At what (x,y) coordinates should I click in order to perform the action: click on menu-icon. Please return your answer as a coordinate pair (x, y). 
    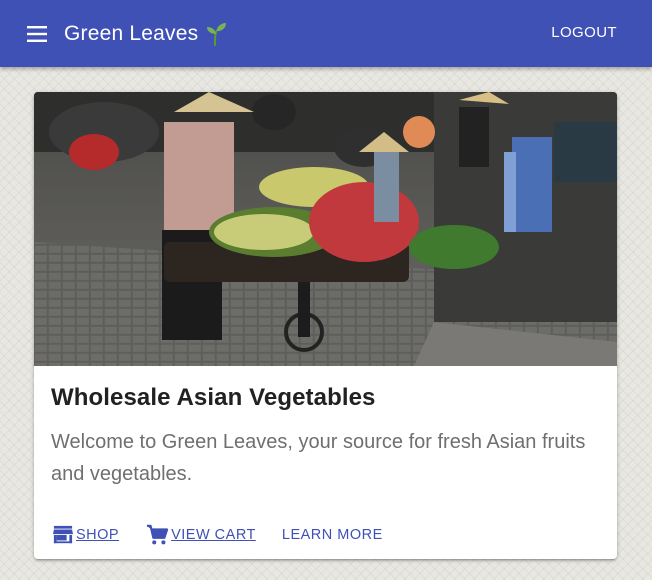
    Looking at the image, I should click on (37, 34).